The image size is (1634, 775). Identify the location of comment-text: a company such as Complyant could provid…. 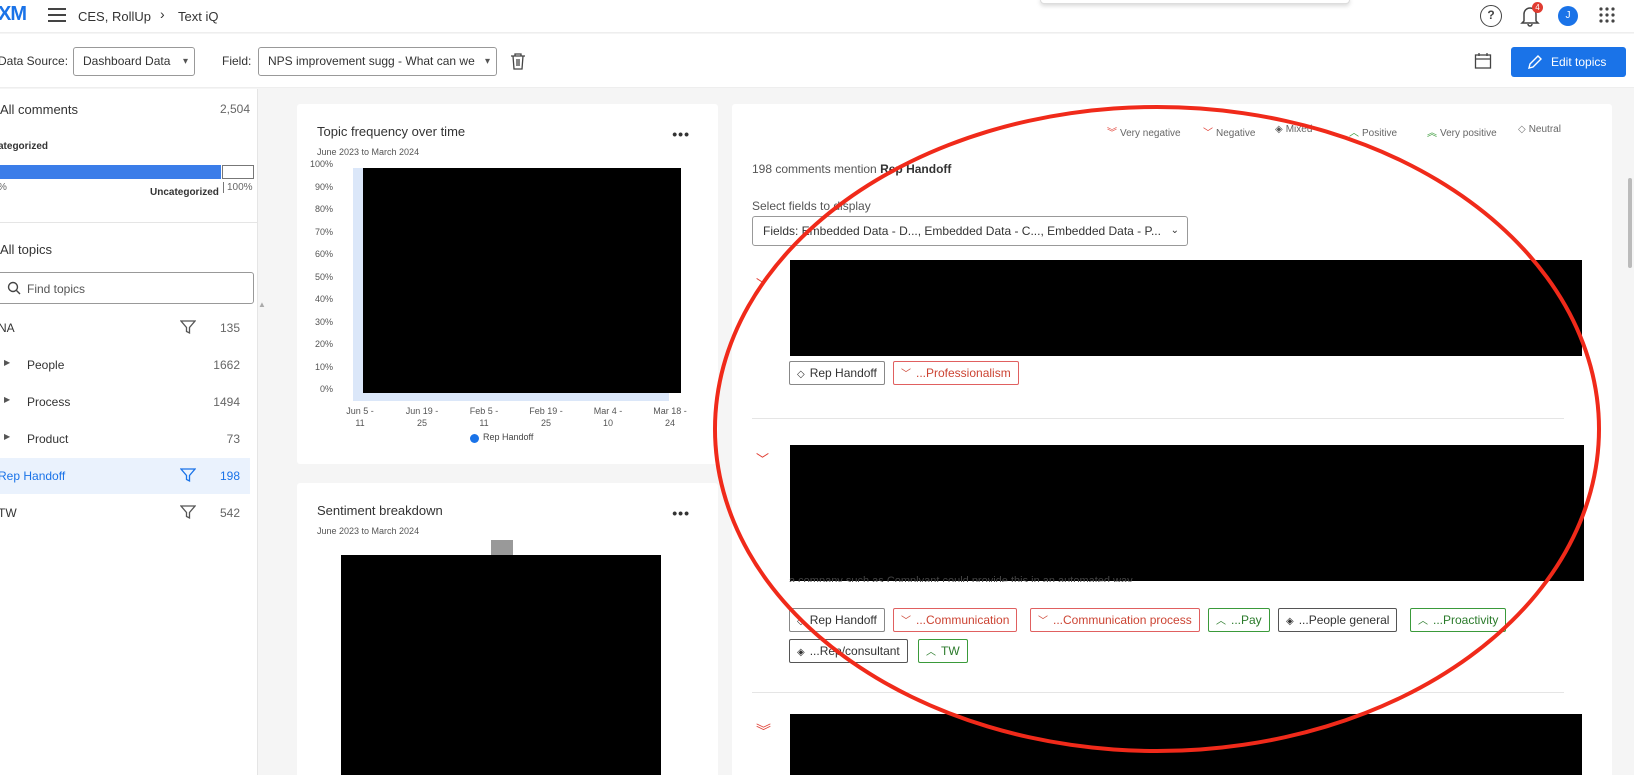
(962, 578).